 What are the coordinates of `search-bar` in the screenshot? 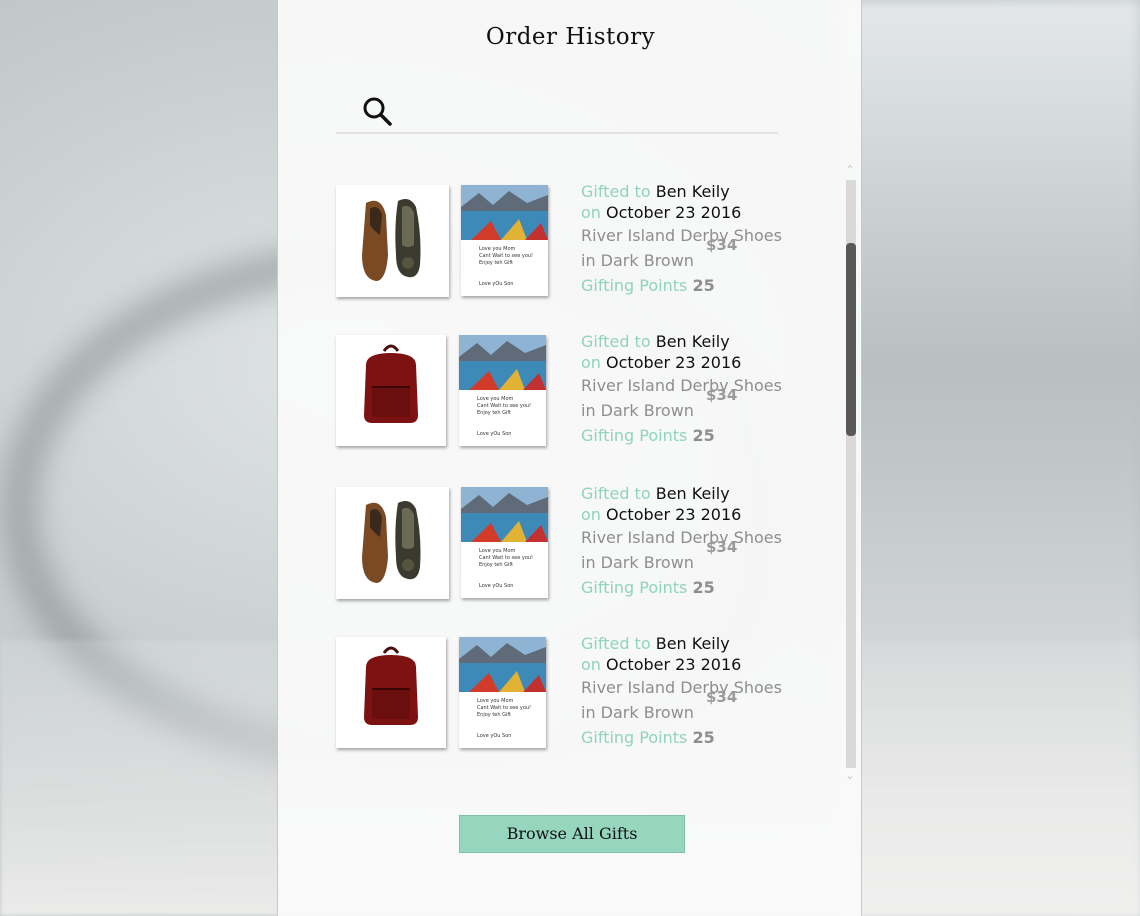 It's located at (557, 111).